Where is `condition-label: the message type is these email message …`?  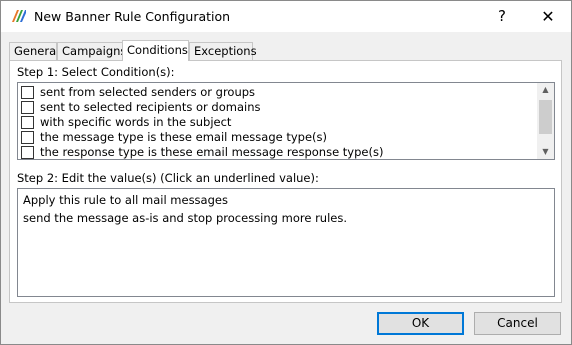 condition-label: the message type is these email message … is located at coordinates (184, 137).